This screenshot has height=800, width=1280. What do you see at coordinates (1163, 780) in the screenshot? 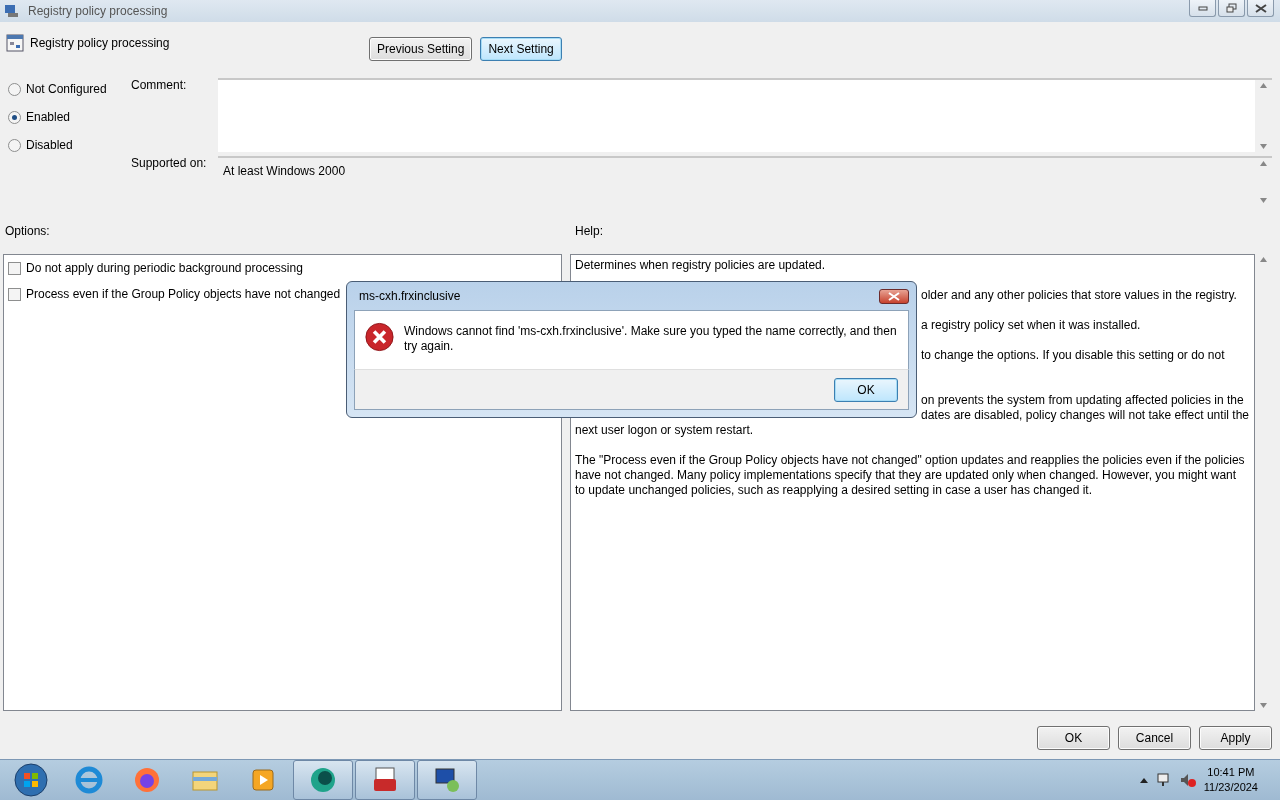
I see `network-icon` at bounding box center [1163, 780].